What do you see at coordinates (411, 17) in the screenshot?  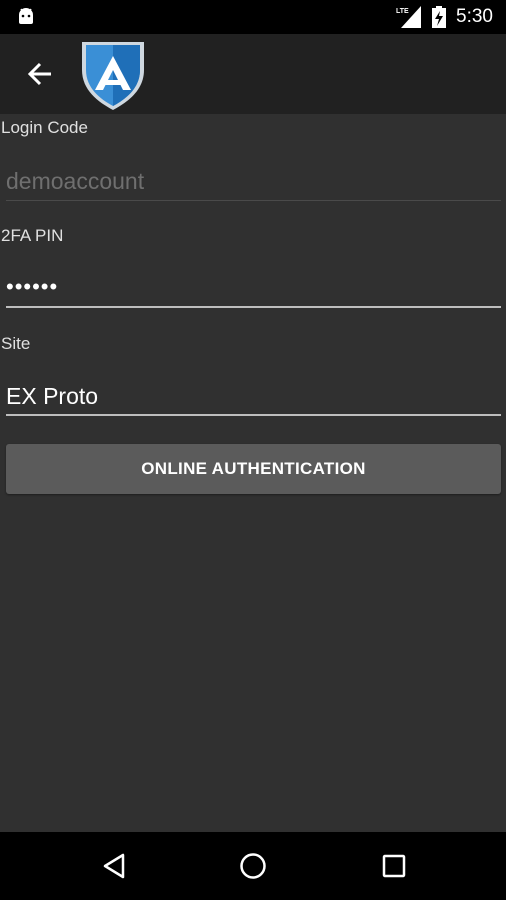 I see `signal-icon` at bounding box center [411, 17].